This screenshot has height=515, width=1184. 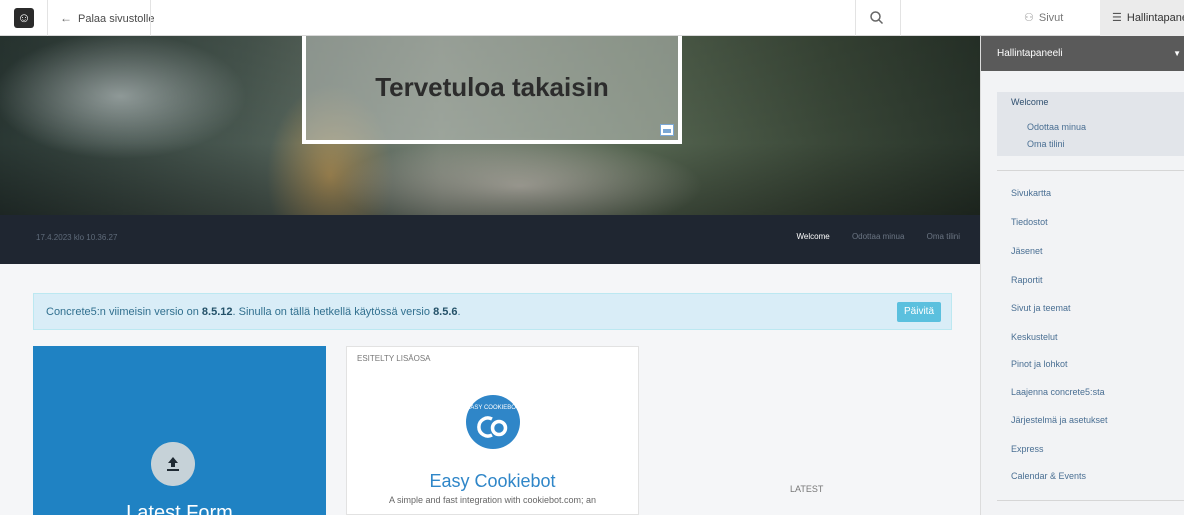 What do you see at coordinates (1177, 53) in the screenshot?
I see `caret-down-icon: ▼` at bounding box center [1177, 53].